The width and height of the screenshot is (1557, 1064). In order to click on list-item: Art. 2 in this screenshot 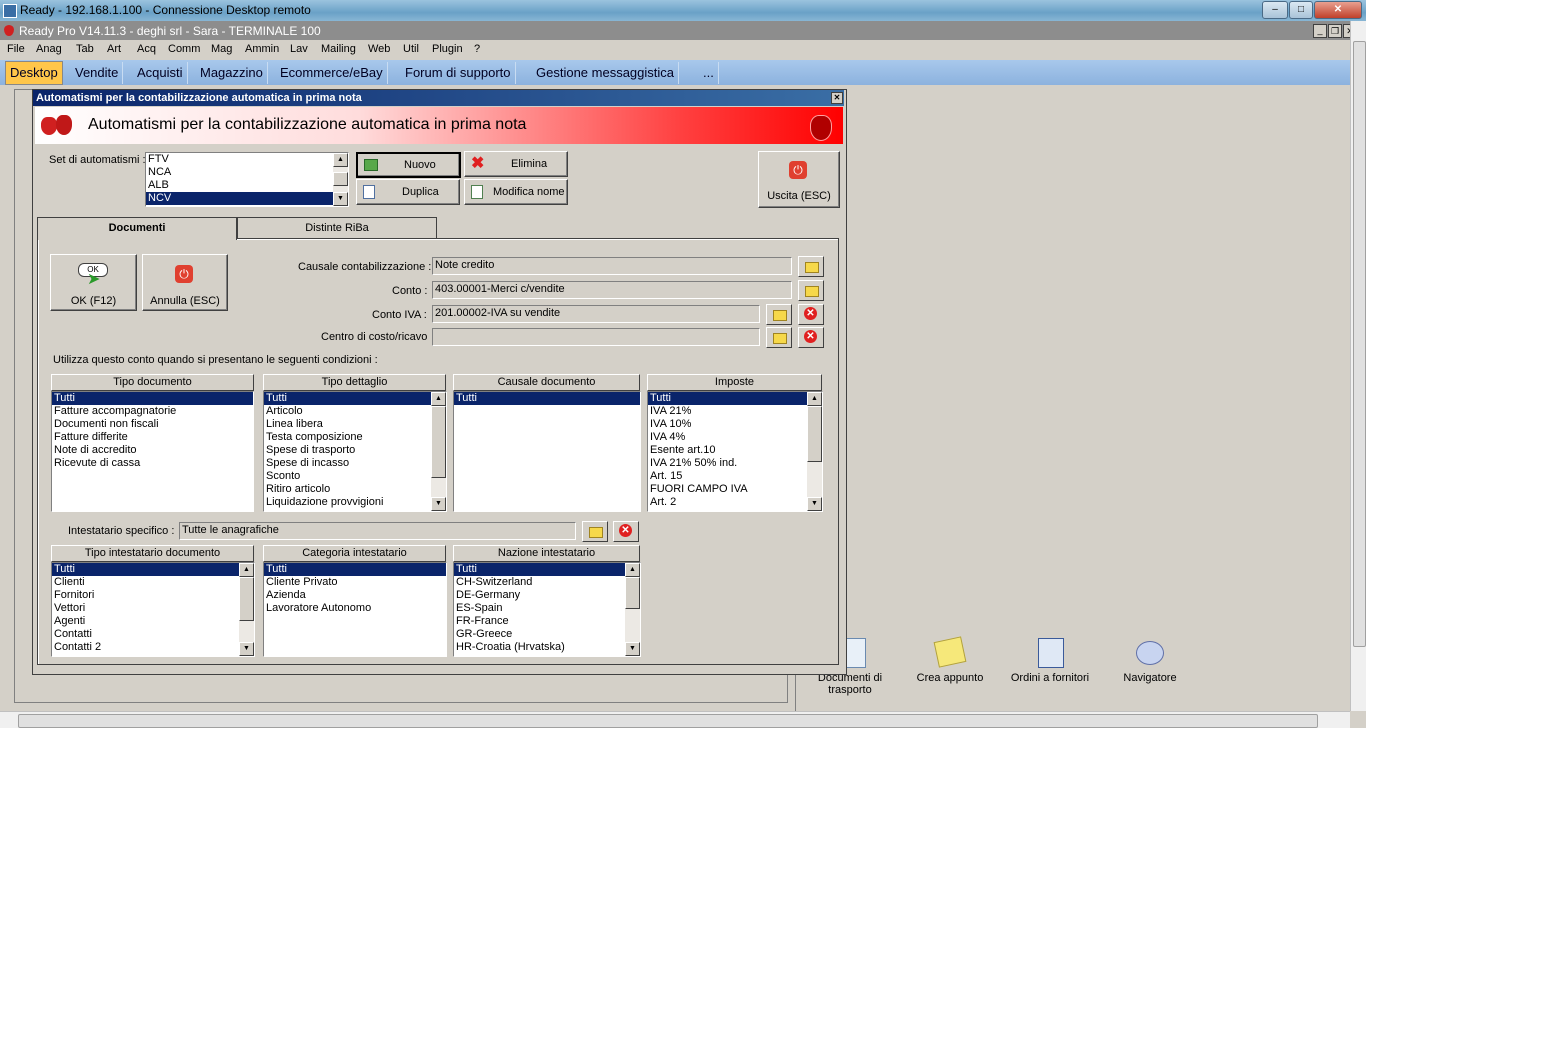, I will do `click(727, 502)`.